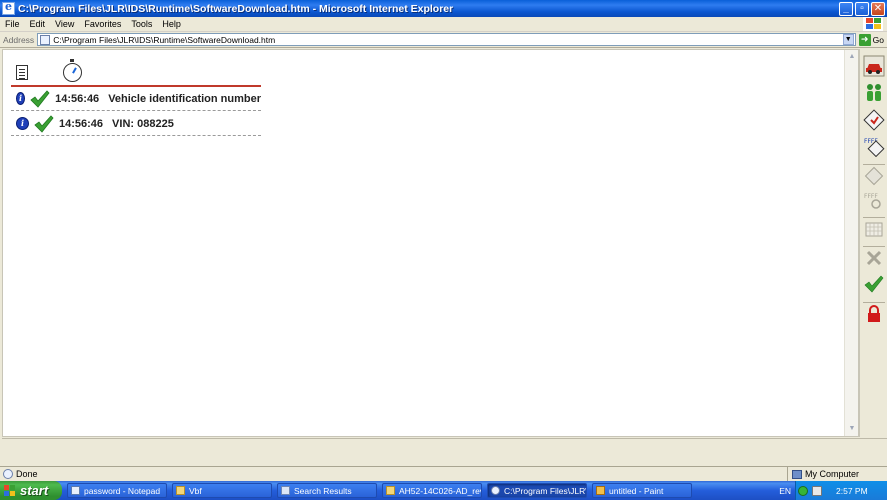 The width and height of the screenshot is (887, 500). Describe the element at coordinates (12, 24) in the screenshot. I see `menu-file: File` at that location.